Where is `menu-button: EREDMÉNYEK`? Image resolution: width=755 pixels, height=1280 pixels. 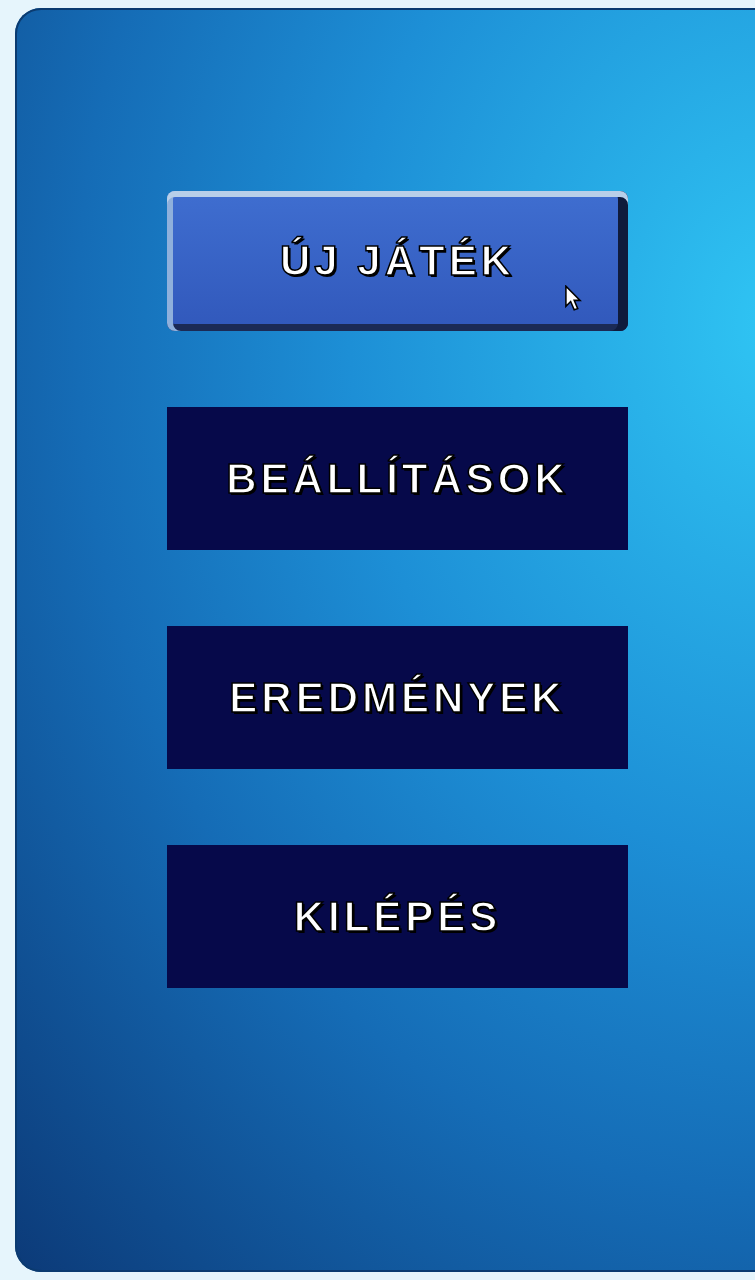 menu-button: EREDMÉNYEK is located at coordinates (397, 697).